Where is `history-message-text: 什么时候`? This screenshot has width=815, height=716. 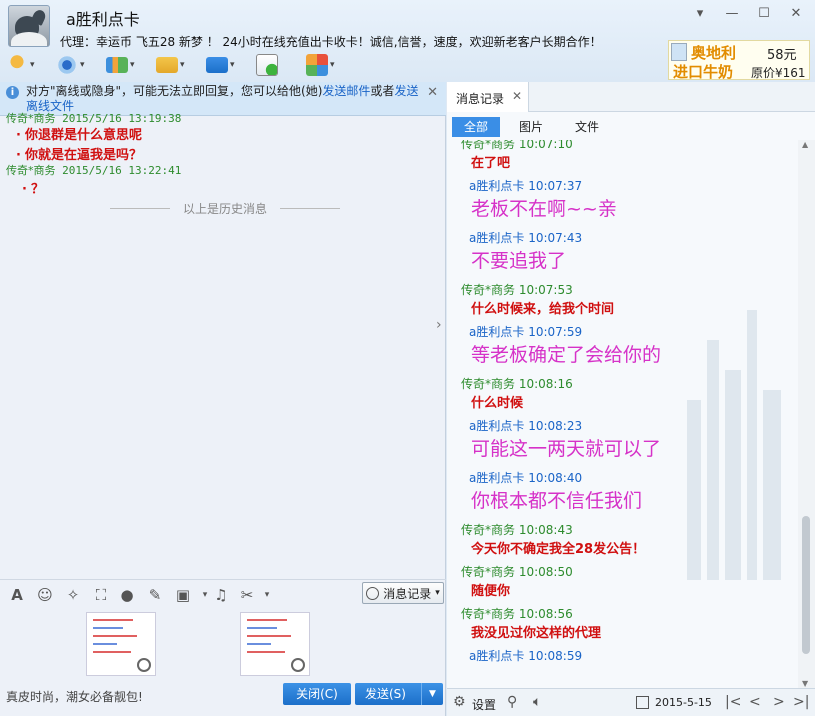
history-message-text: 什么时候 is located at coordinates (497, 403).